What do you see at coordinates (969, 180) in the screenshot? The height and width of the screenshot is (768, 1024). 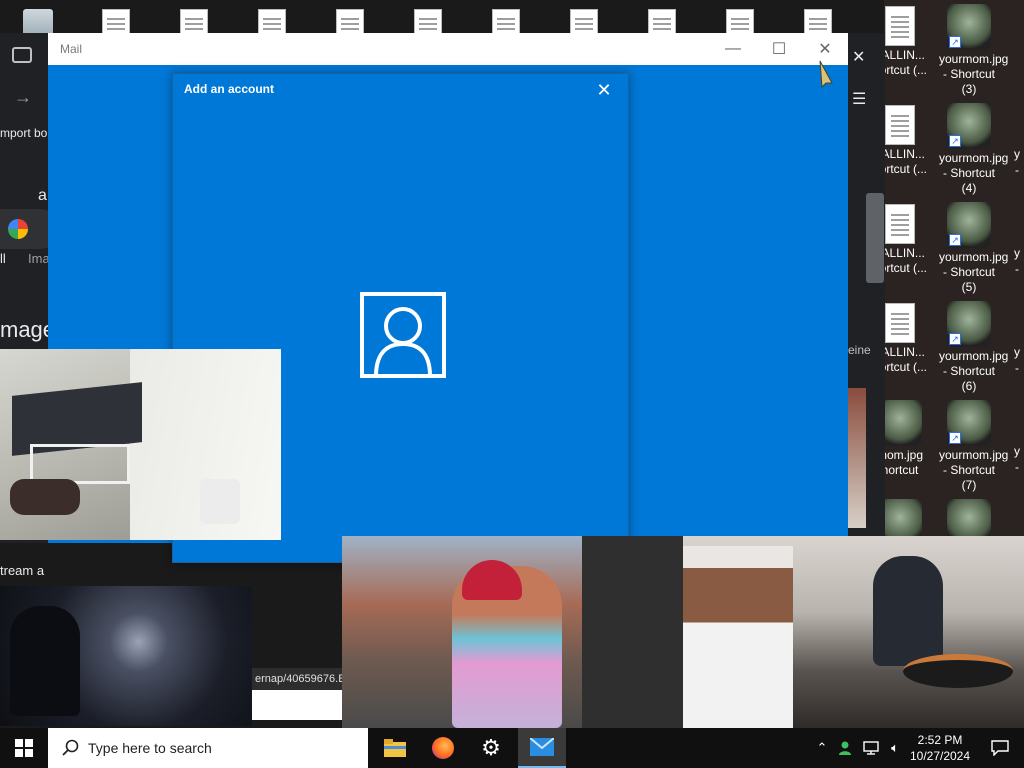 I see `icon-label: - Shortcut (4)` at bounding box center [969, 180].